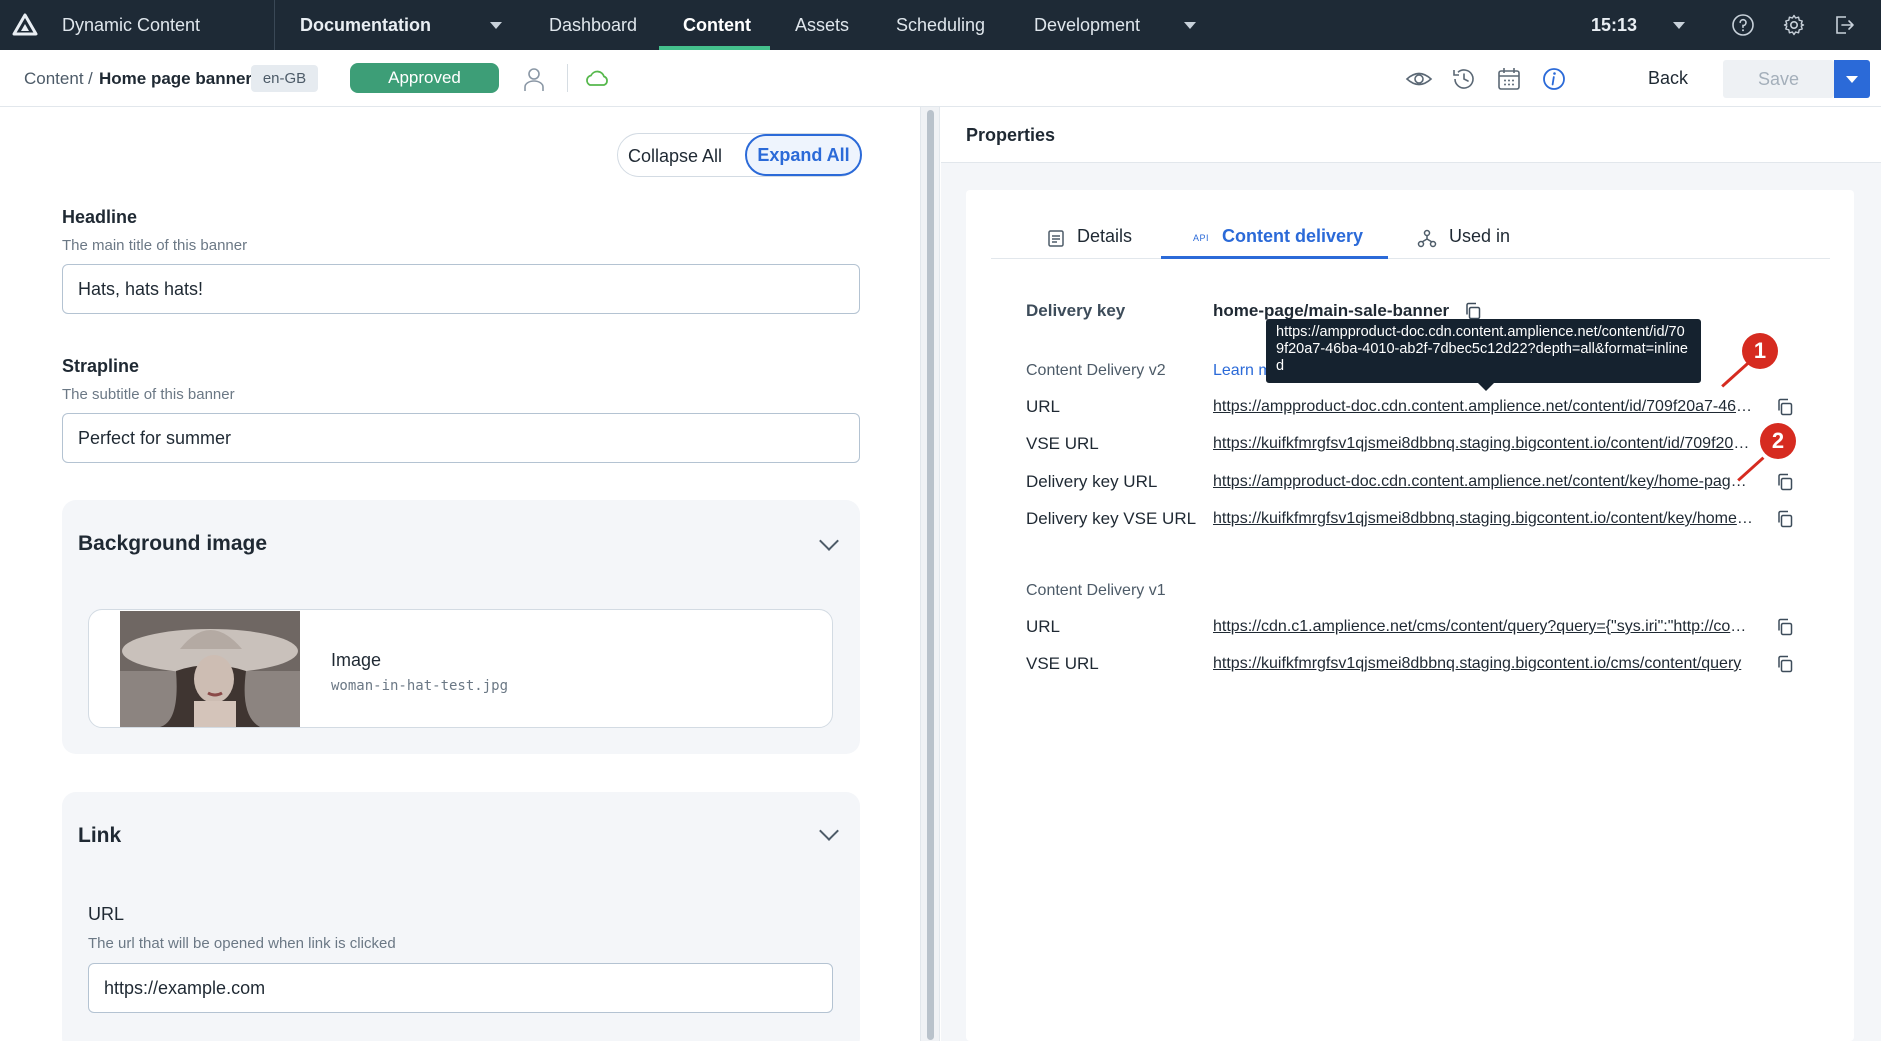 The image size is (1881, 1041). I want to click on content-delivery-v2-label: Content Delivery v2, so click(1096, 370).